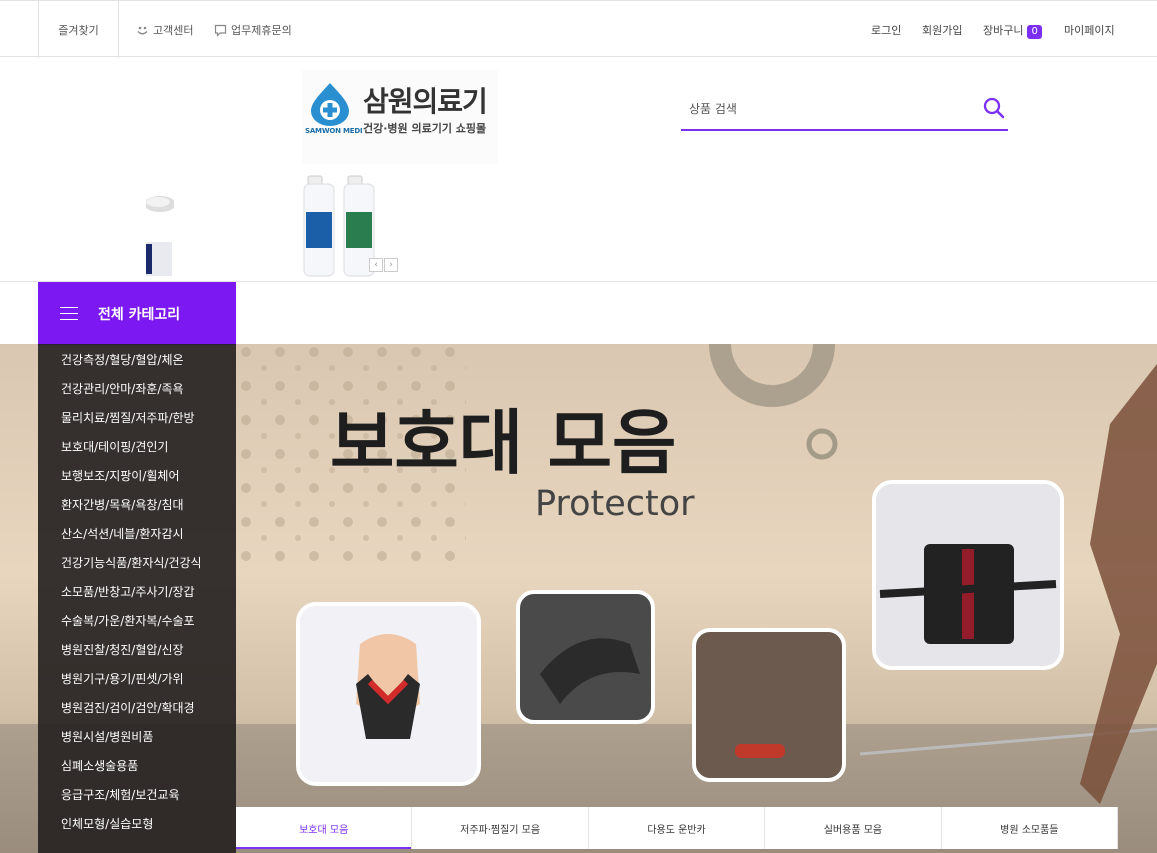 This screenshot has height=853, width=1157. I want to click on top-bar: 즐겨찾기 고객센터 업무제휴문의 로그인 회원가입 장바구니 0 마이페이지, so click(578, 29).